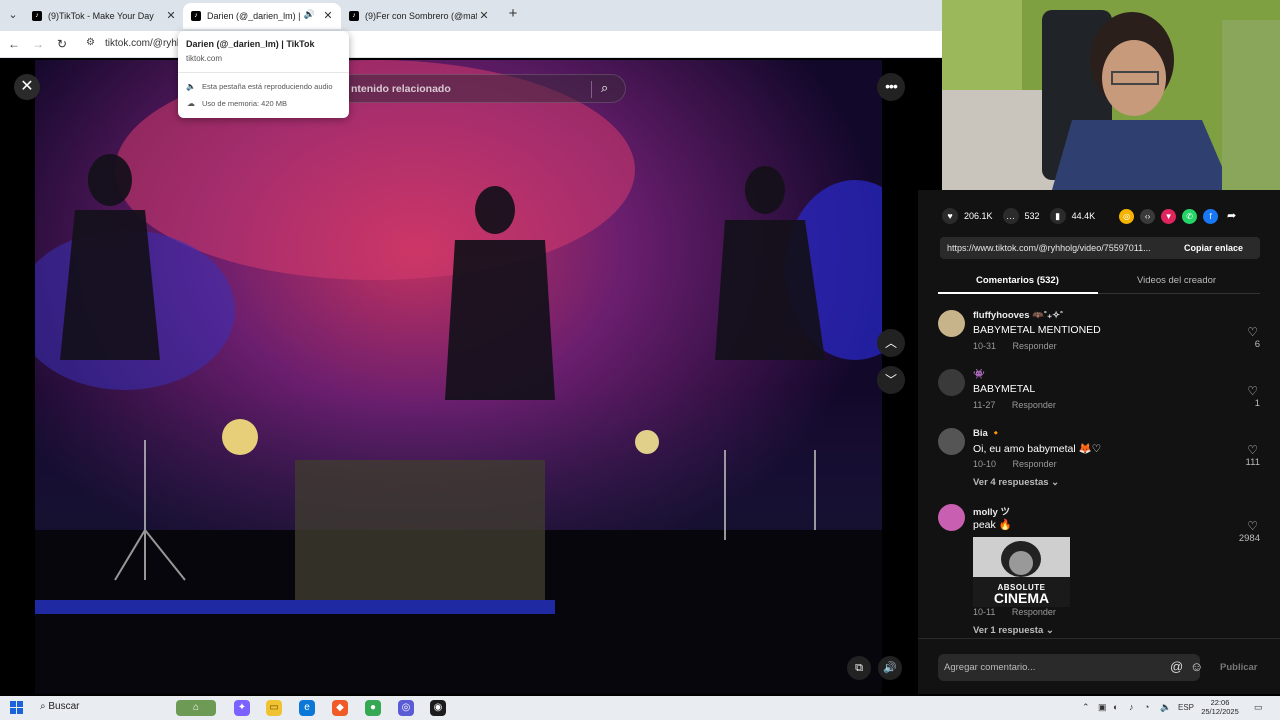  Describe the element at coordinates (1055, 482) in the screenshot. I see `chevron-down-icon: ⌄` at that location.